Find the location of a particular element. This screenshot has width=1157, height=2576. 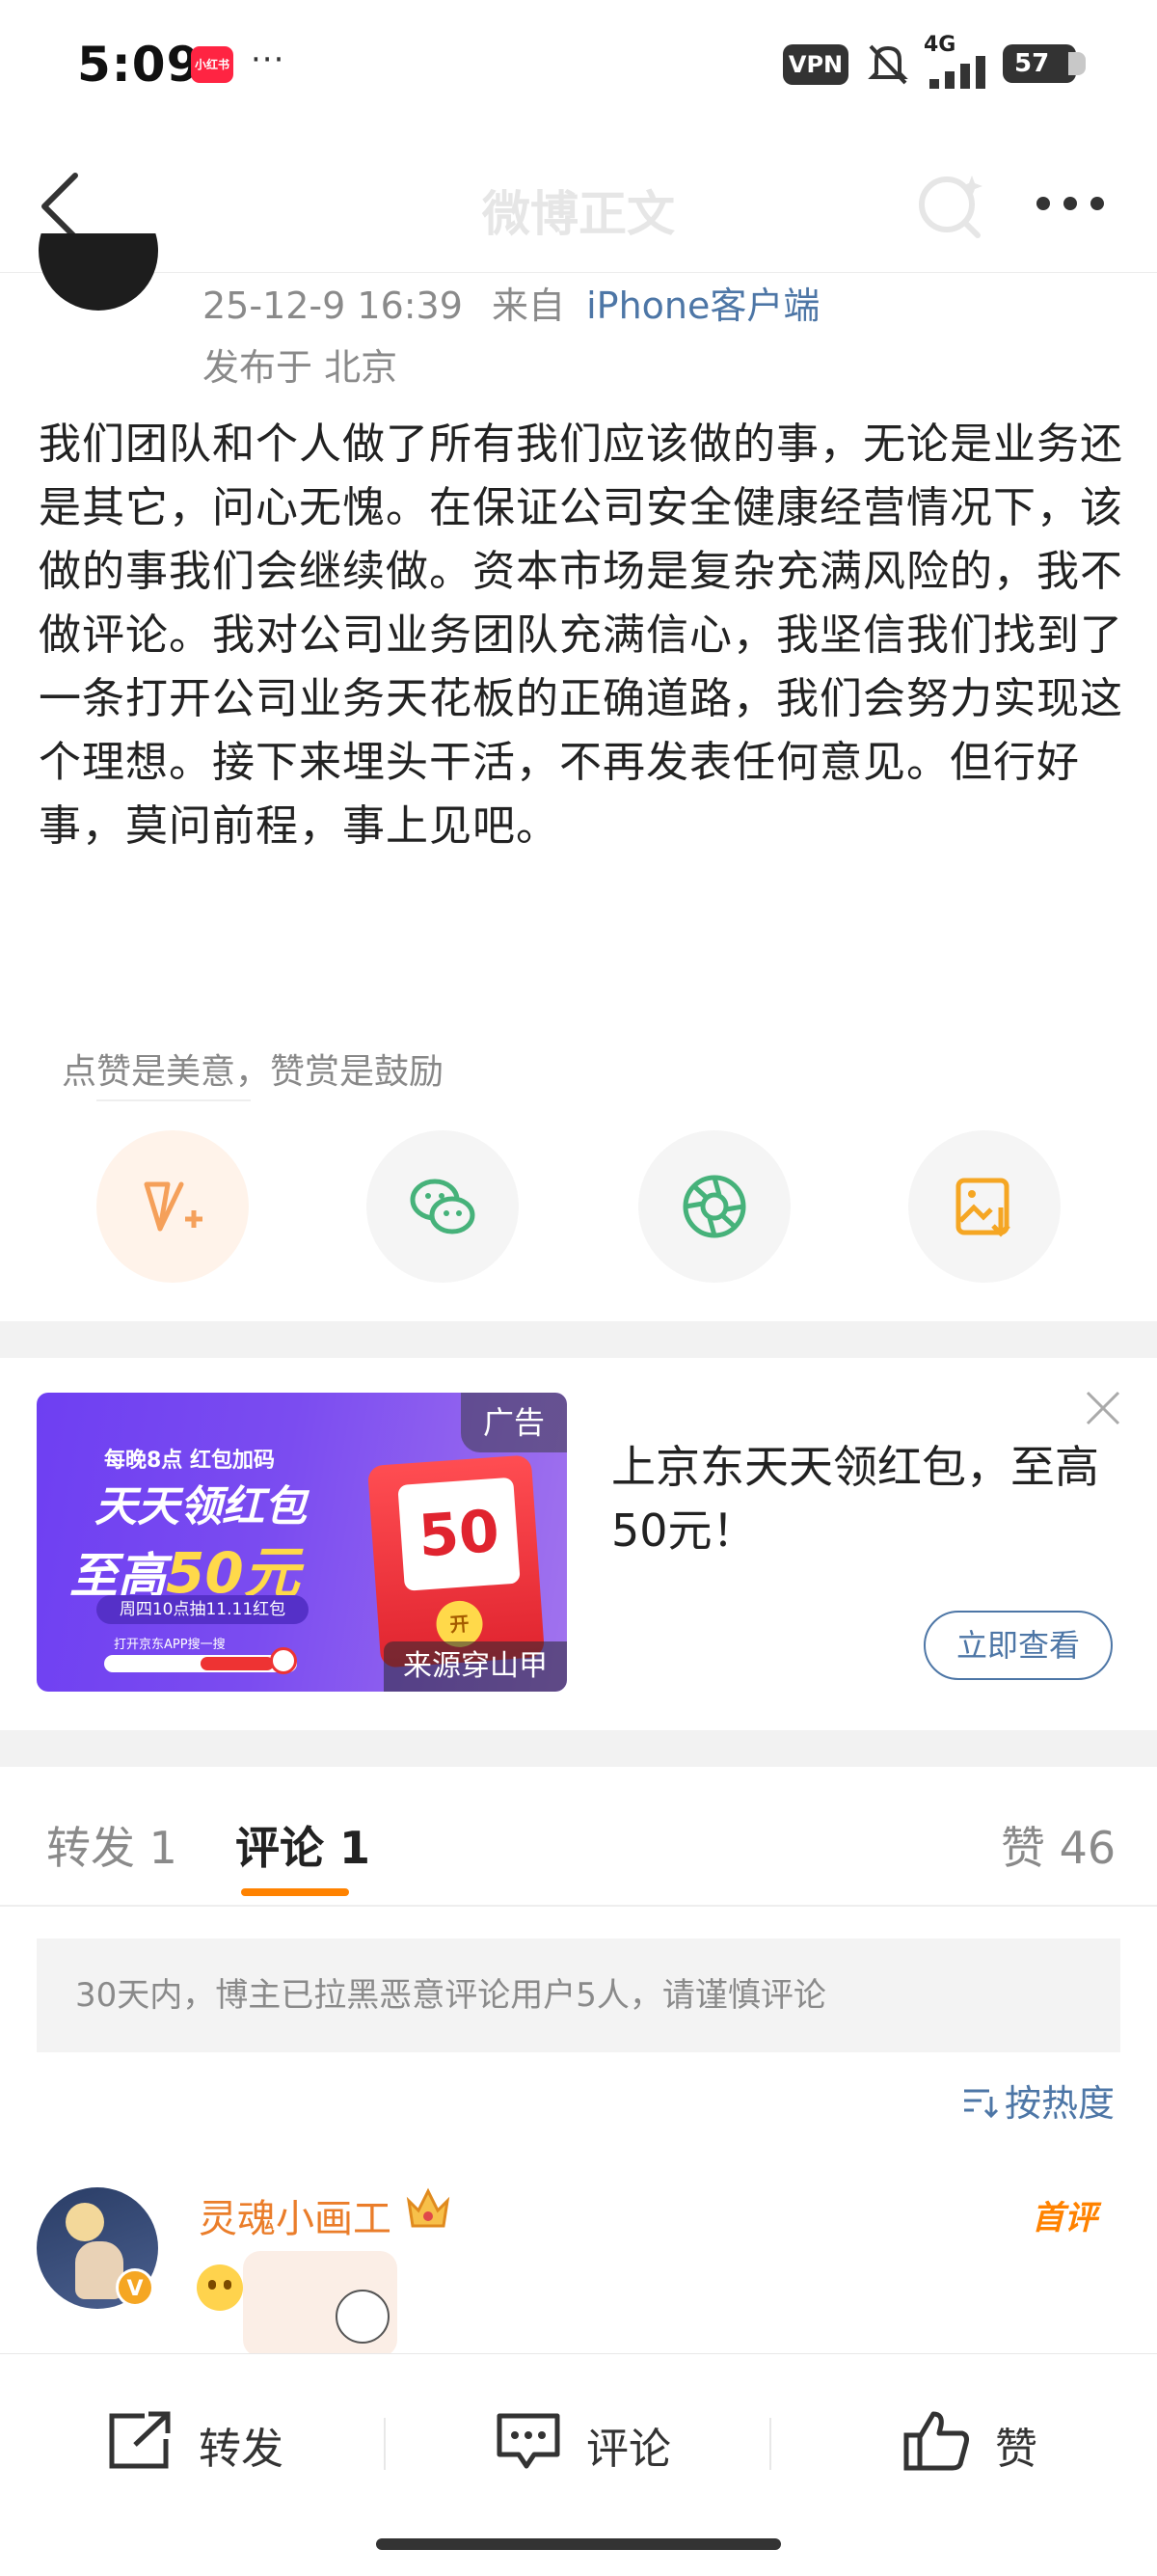

post-source-link: iPhone客户端 is located at coordinates (703, 306).